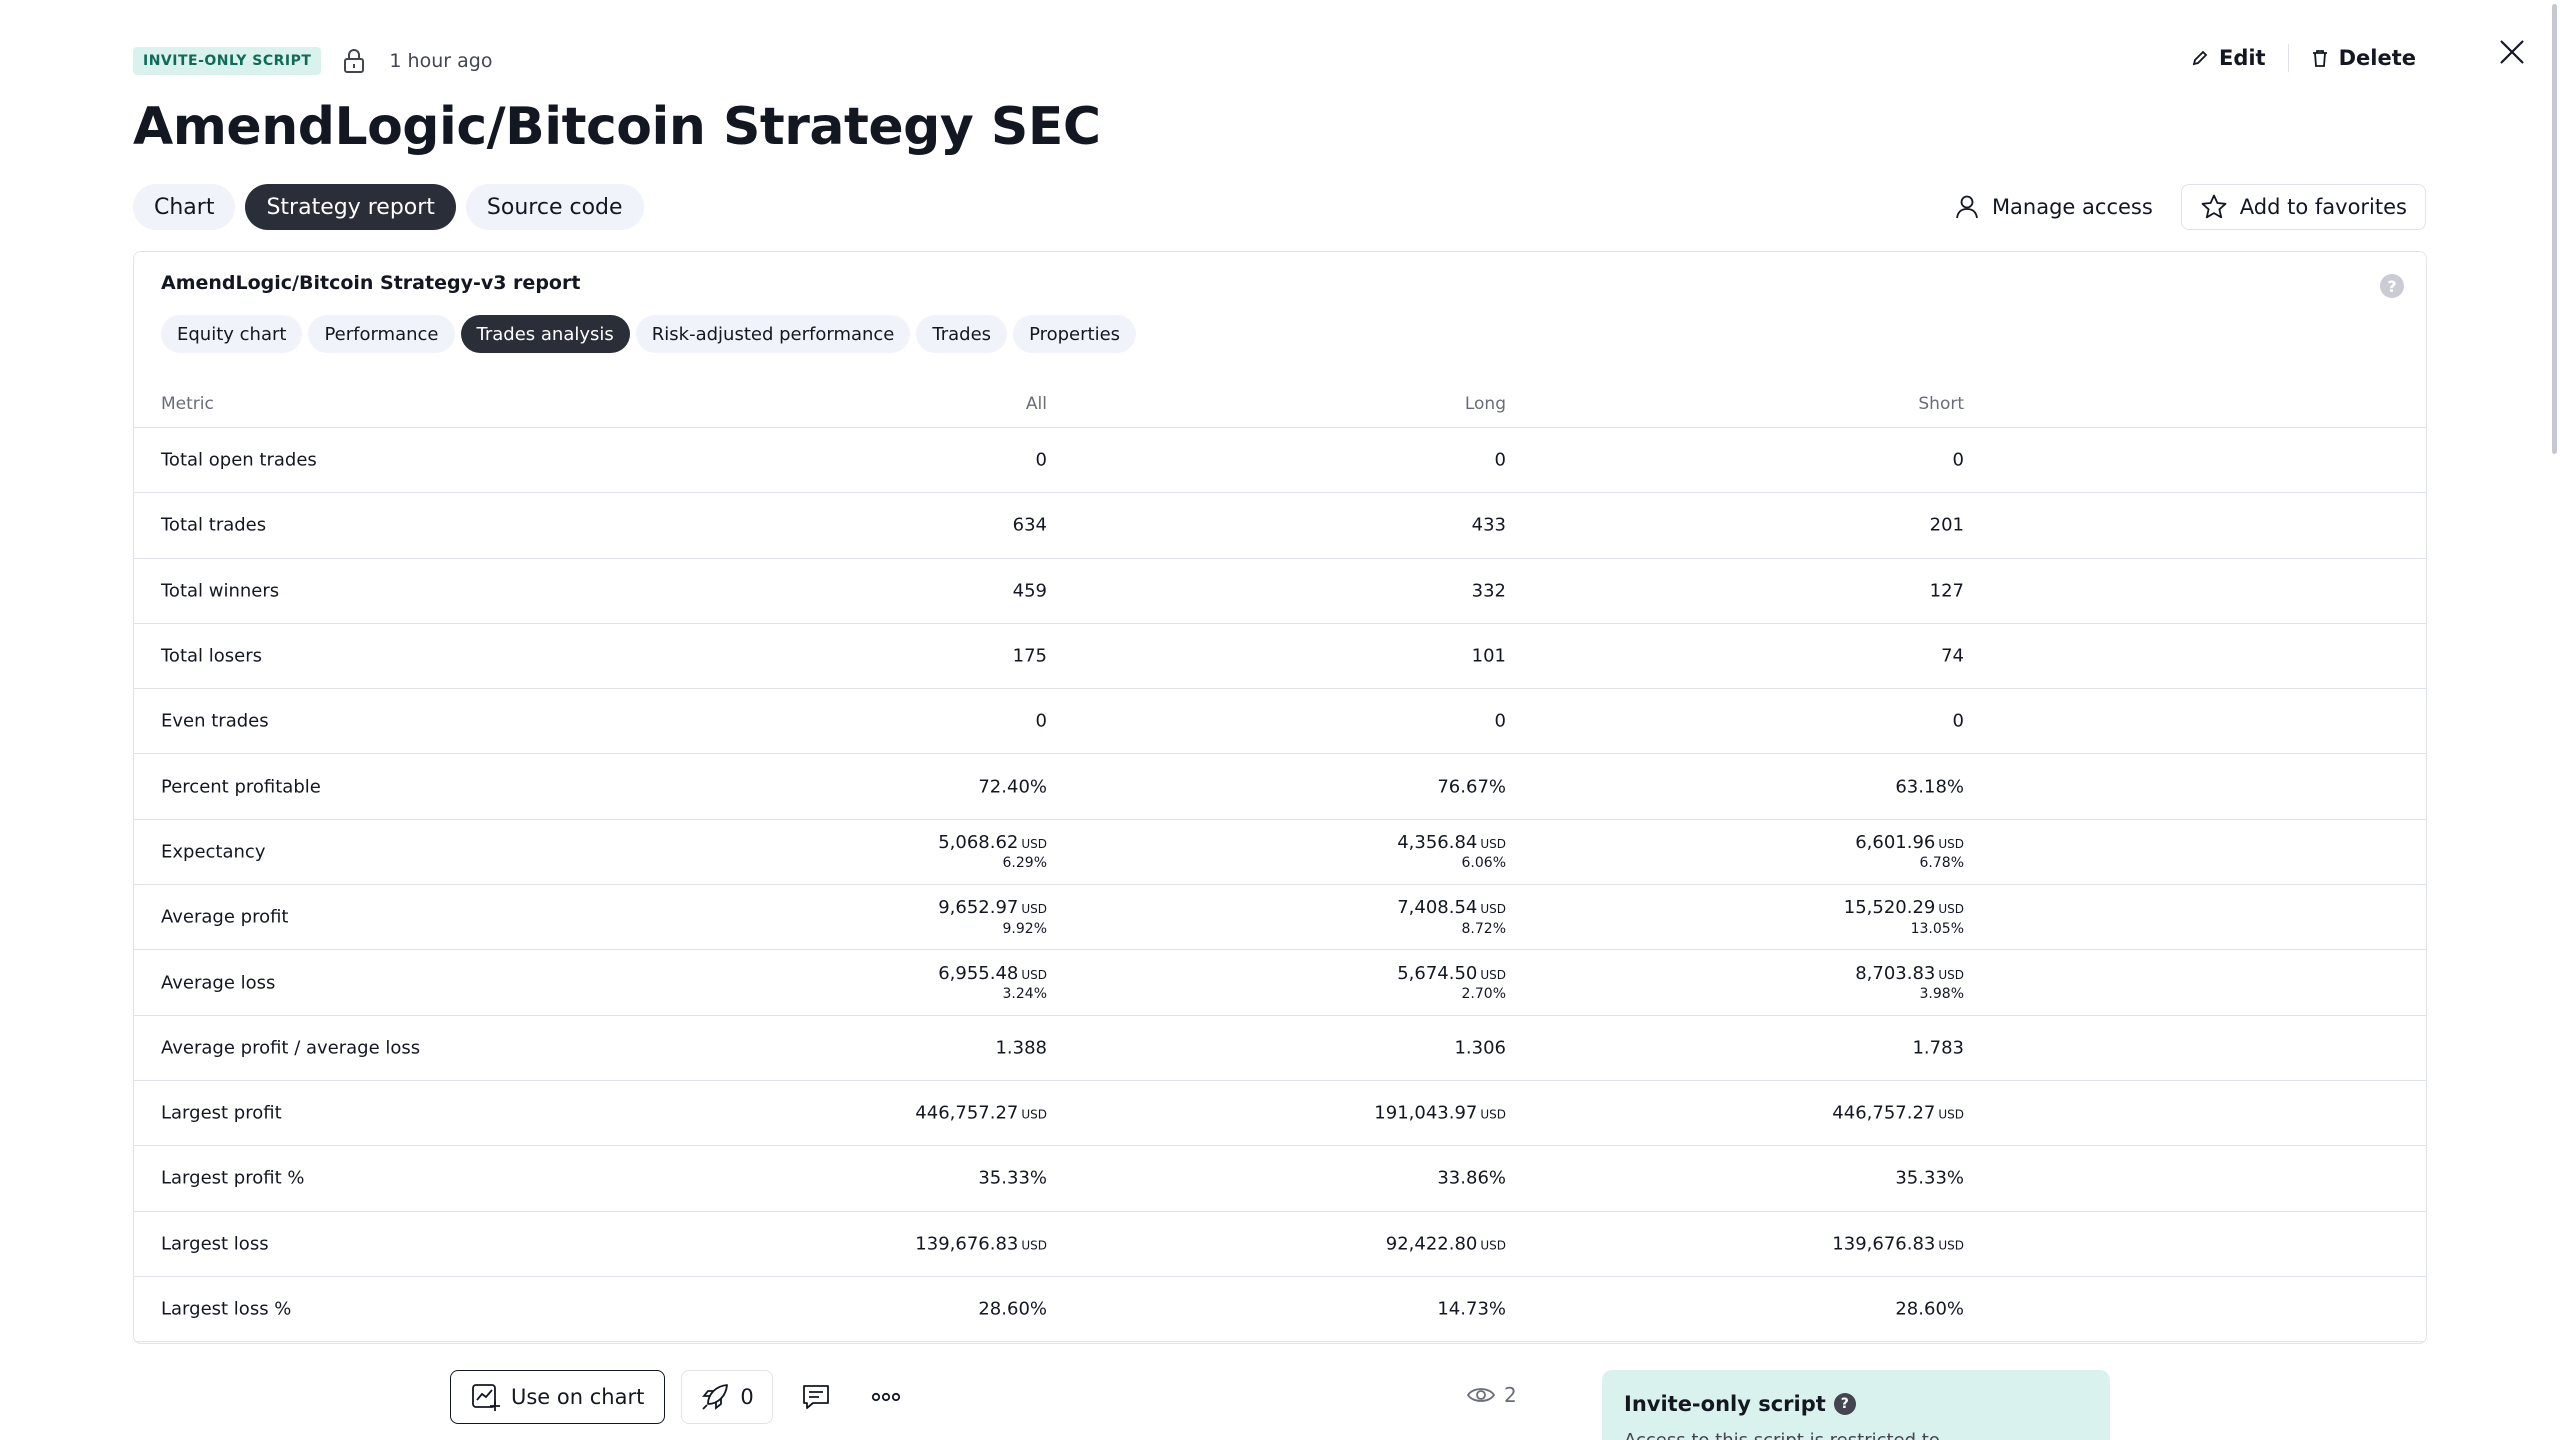 The width and height of the screenshot is (2560, 1440). What do you see at coordinates (1075, 334) in the screenshot?
I see `subtab-properties: Properties` at bounding box center [1075, 334].